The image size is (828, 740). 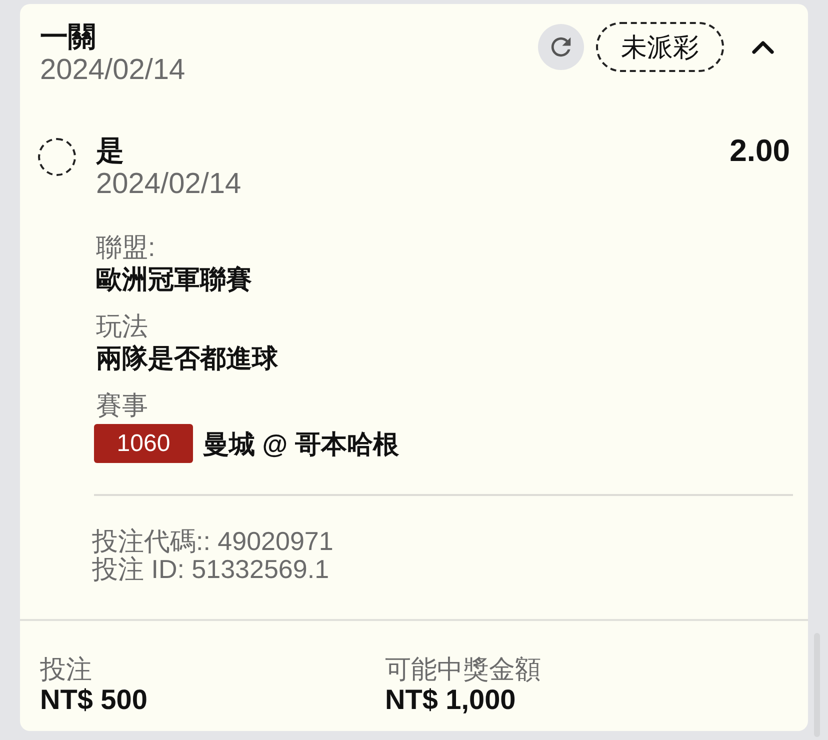 What do you see at coordinates (660, 47) in the screenshot?
I see `status-tag: 未派彩` at bounding box center [660, 47].